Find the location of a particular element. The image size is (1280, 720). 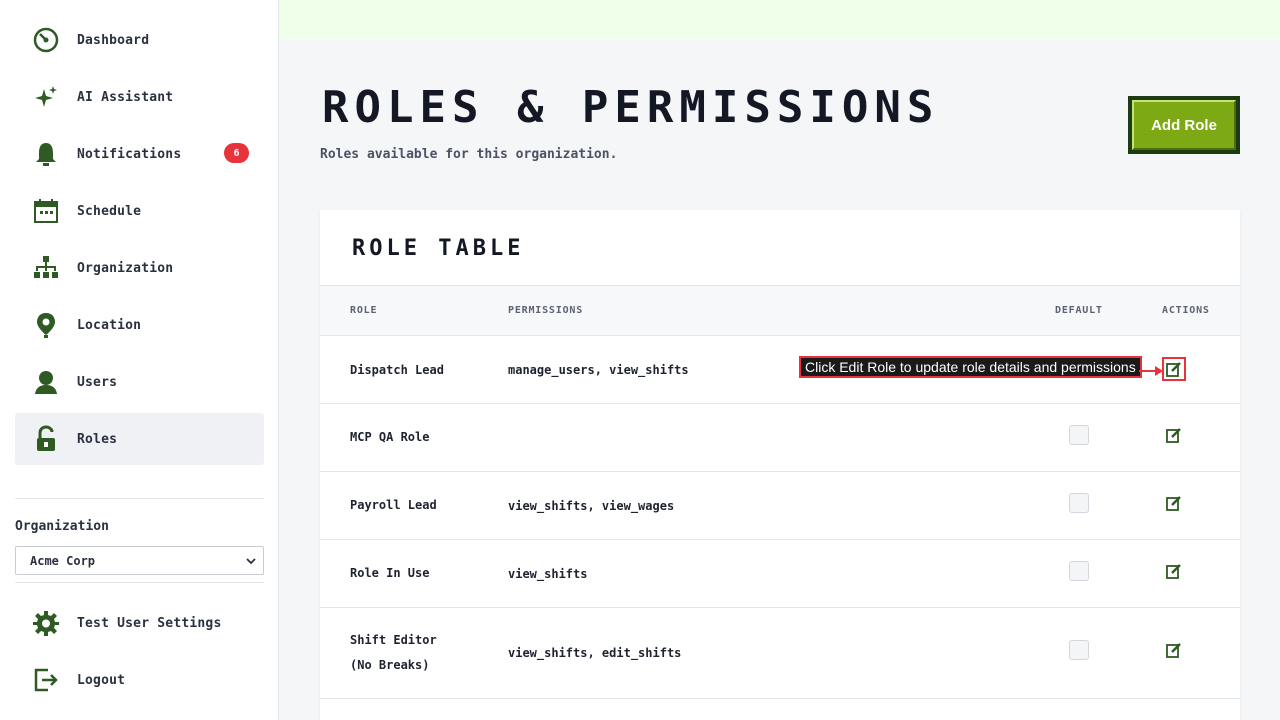

lock-icon is located at coordinates (46, 439).